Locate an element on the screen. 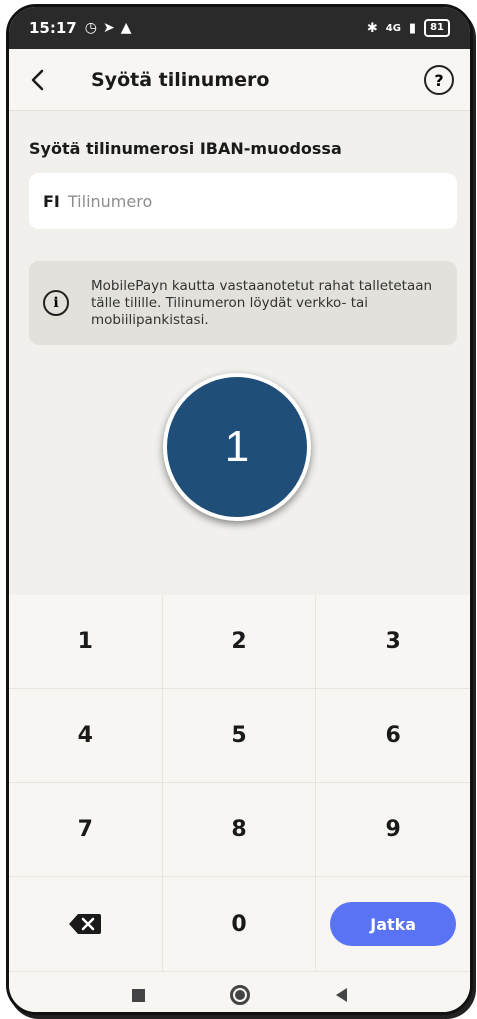 Image resolution: width=477 pixels, height=1019 pixels. back-triangle-icon is located at coordinates (342, 995).